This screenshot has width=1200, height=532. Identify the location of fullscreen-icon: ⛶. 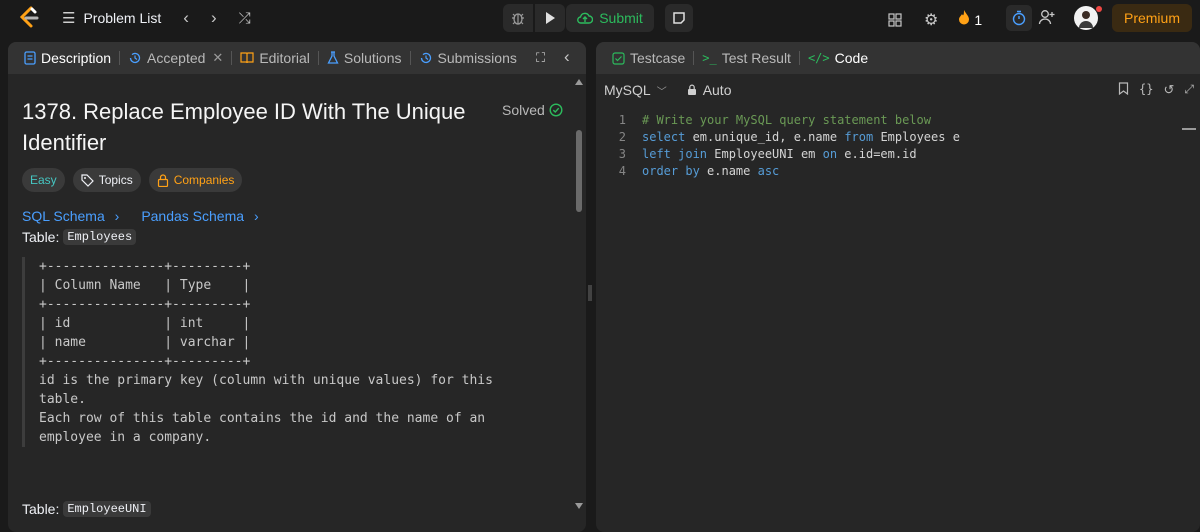
(540, 58).